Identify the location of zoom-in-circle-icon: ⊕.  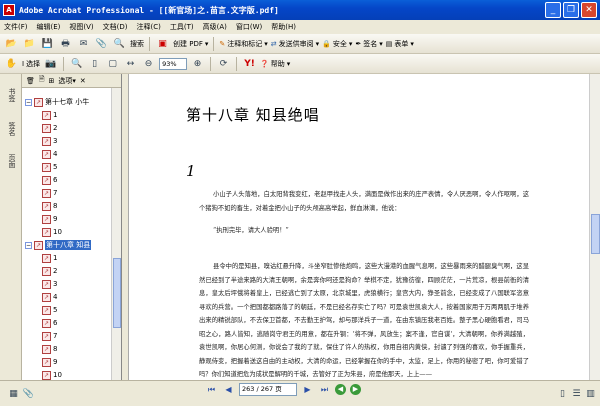
(197, 63).